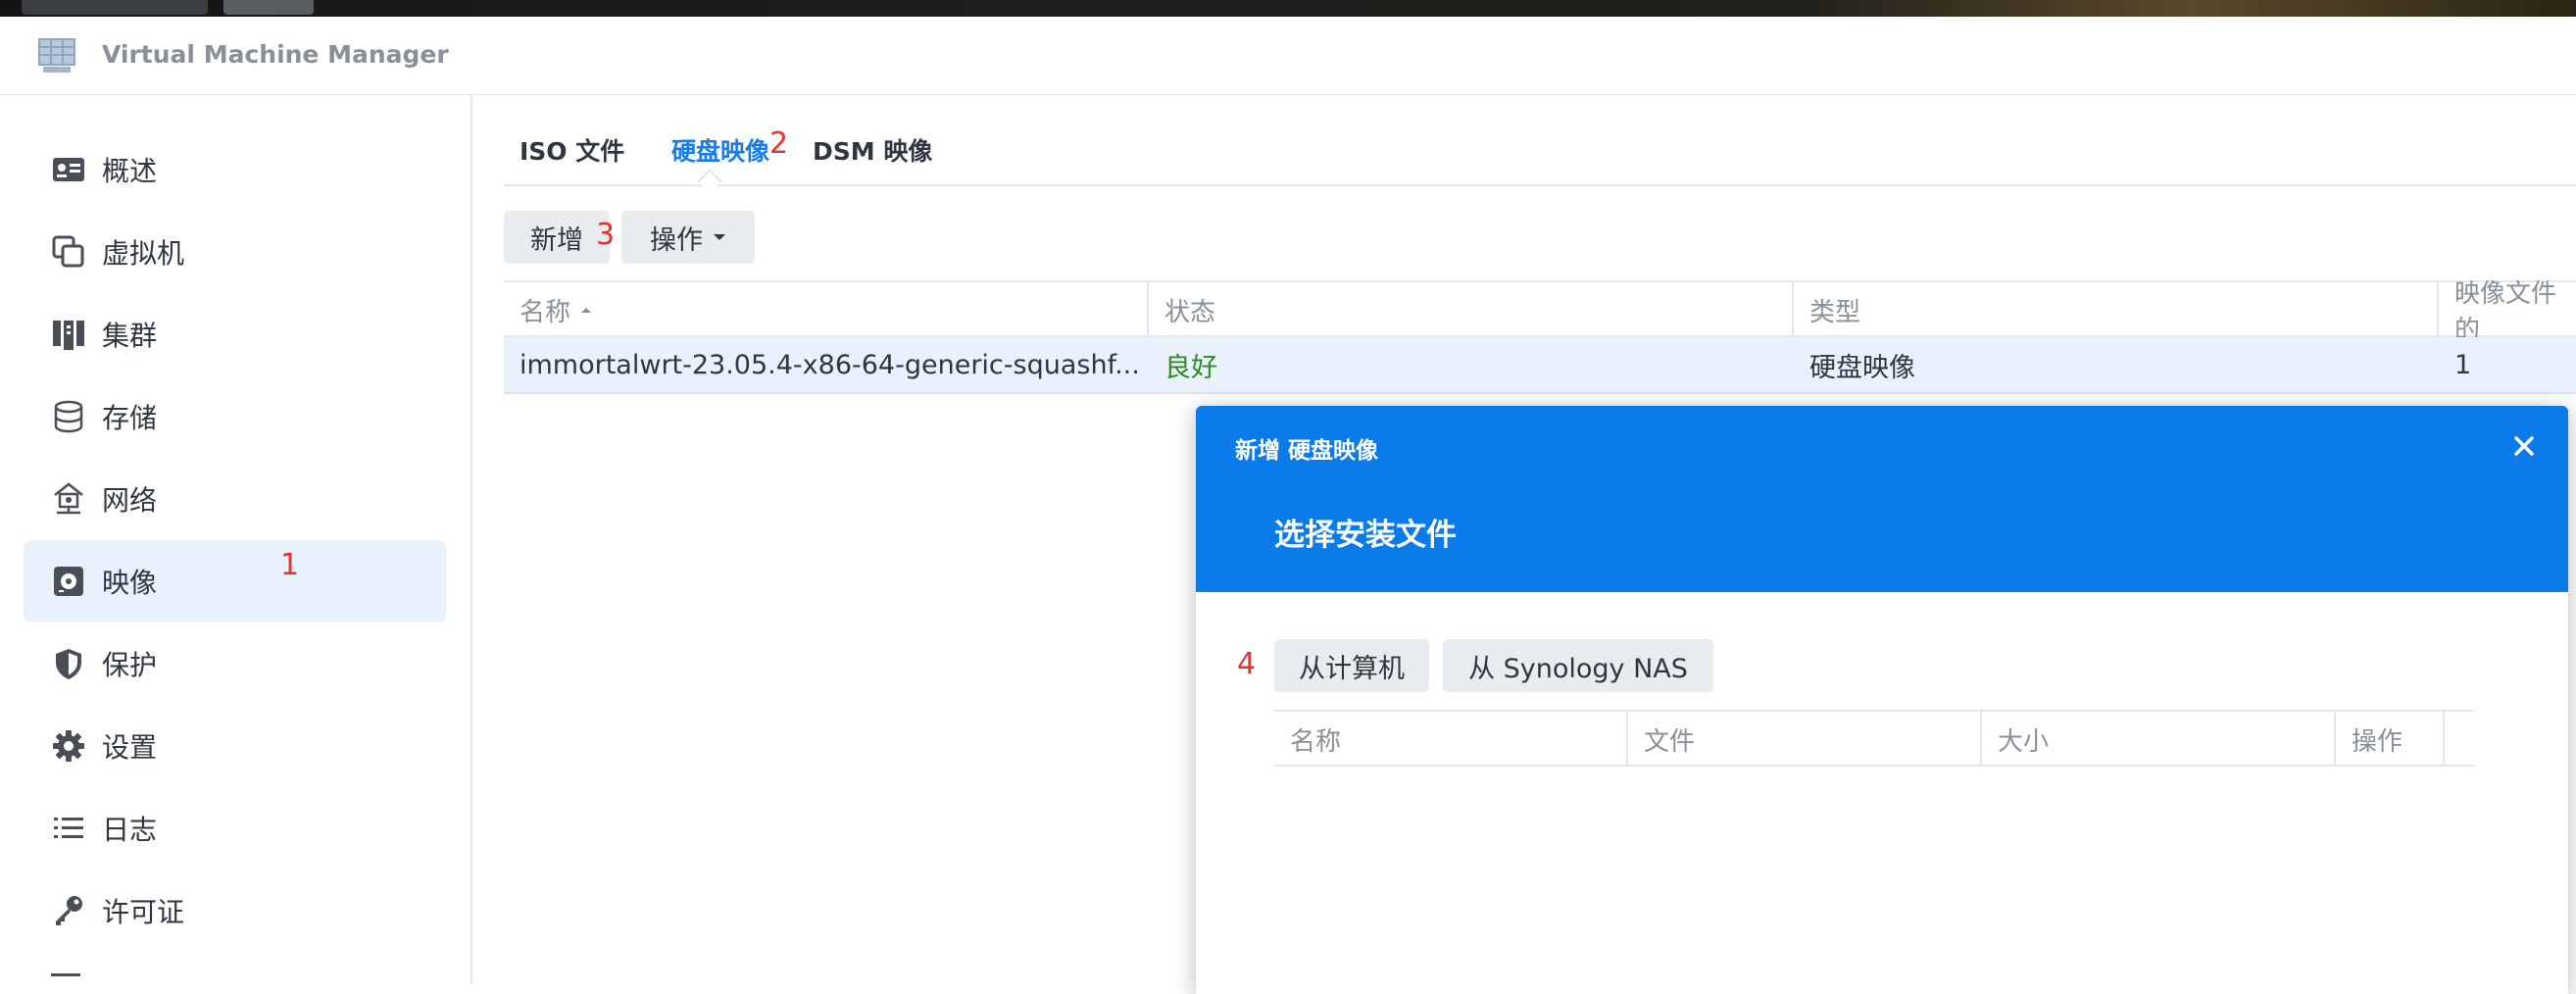 Image resolution: width=2576 pixels, height=994 pixels. I want to click on sidebar-item-license: 许可证, so click(235, 911).